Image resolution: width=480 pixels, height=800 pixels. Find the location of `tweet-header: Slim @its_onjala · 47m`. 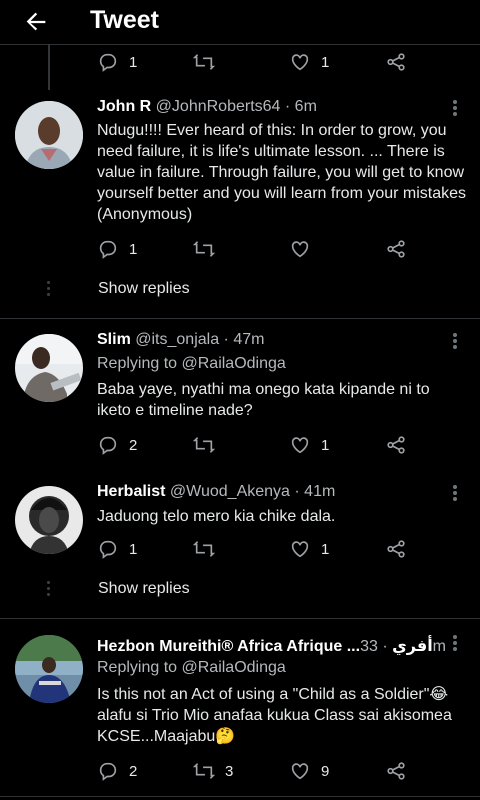

tweet-header: Slim @its_onjala · 47m is located at coordinates (181, 339).